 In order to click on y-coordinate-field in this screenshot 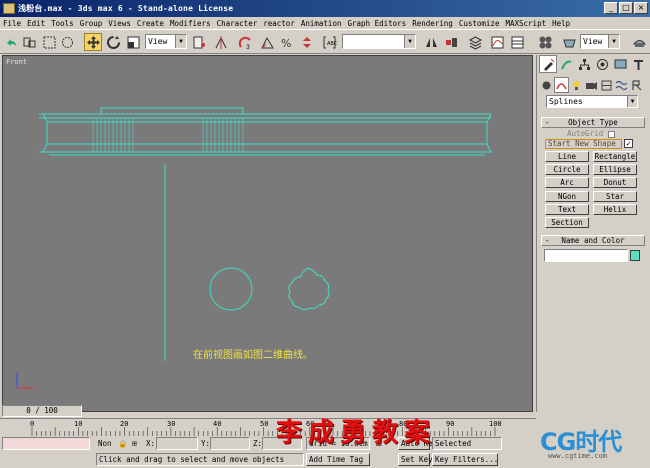, I will do `click(230, 443)`.